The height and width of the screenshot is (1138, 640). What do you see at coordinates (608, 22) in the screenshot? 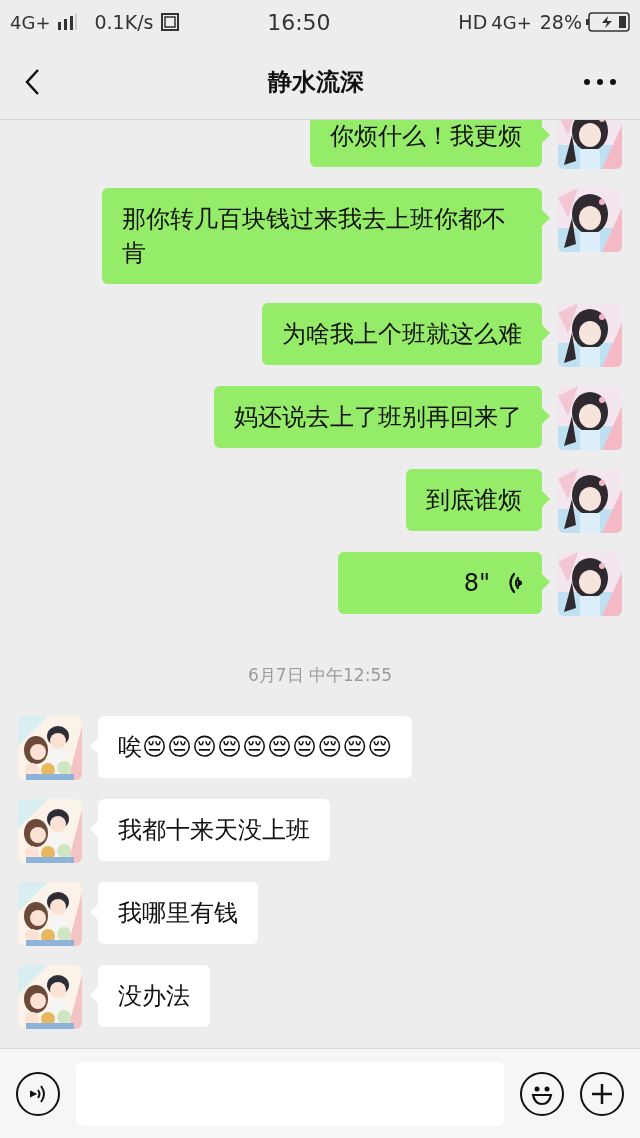
I see `battery-charging-icon` at bounding box center [608, 22].